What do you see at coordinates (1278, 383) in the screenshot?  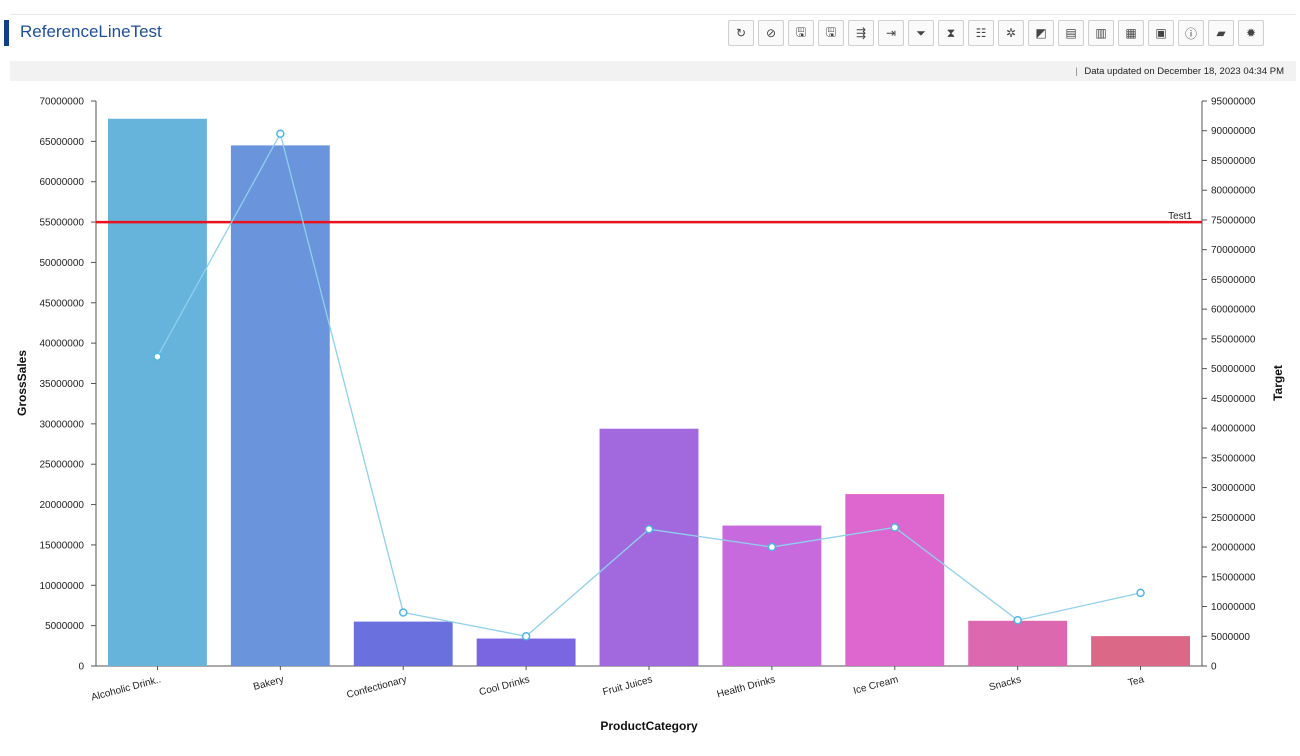 I see `y-axis-right-title: Target` at bounding box center [1278, 383].